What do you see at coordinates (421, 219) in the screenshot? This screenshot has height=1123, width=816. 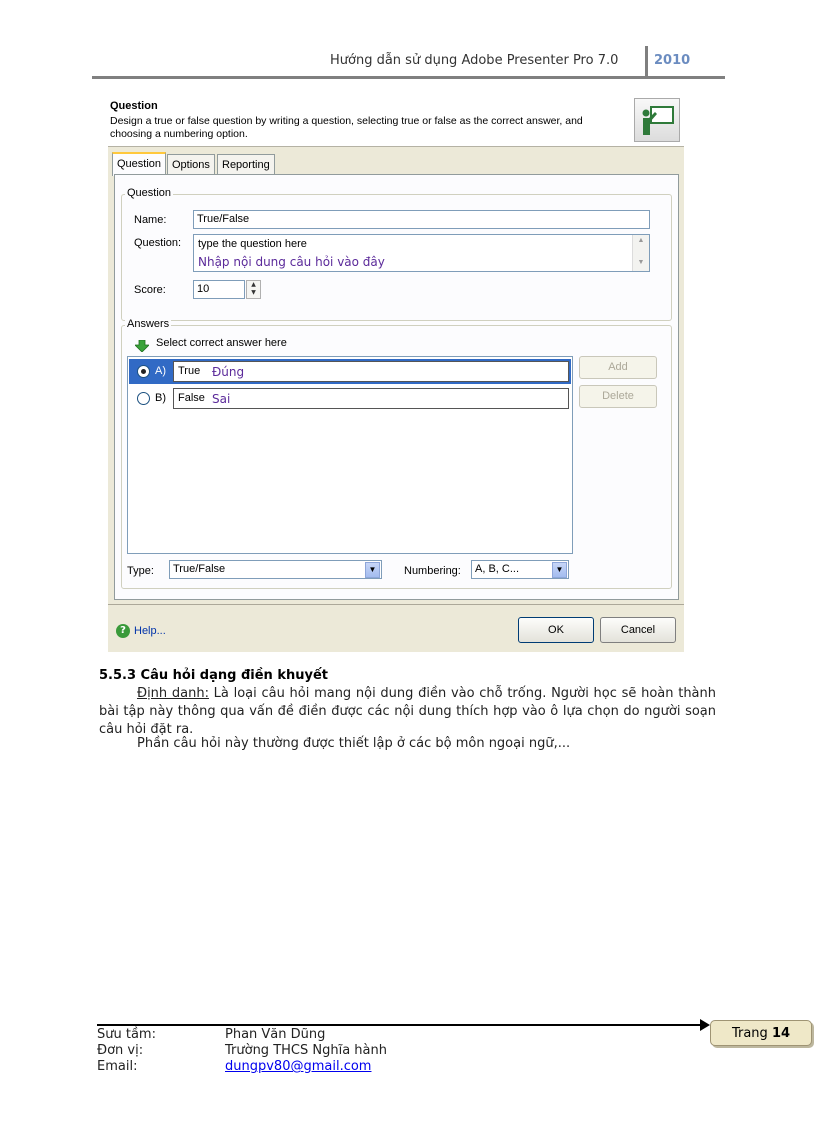 I see `name-input: True/False` at bounding box center [421, 219].